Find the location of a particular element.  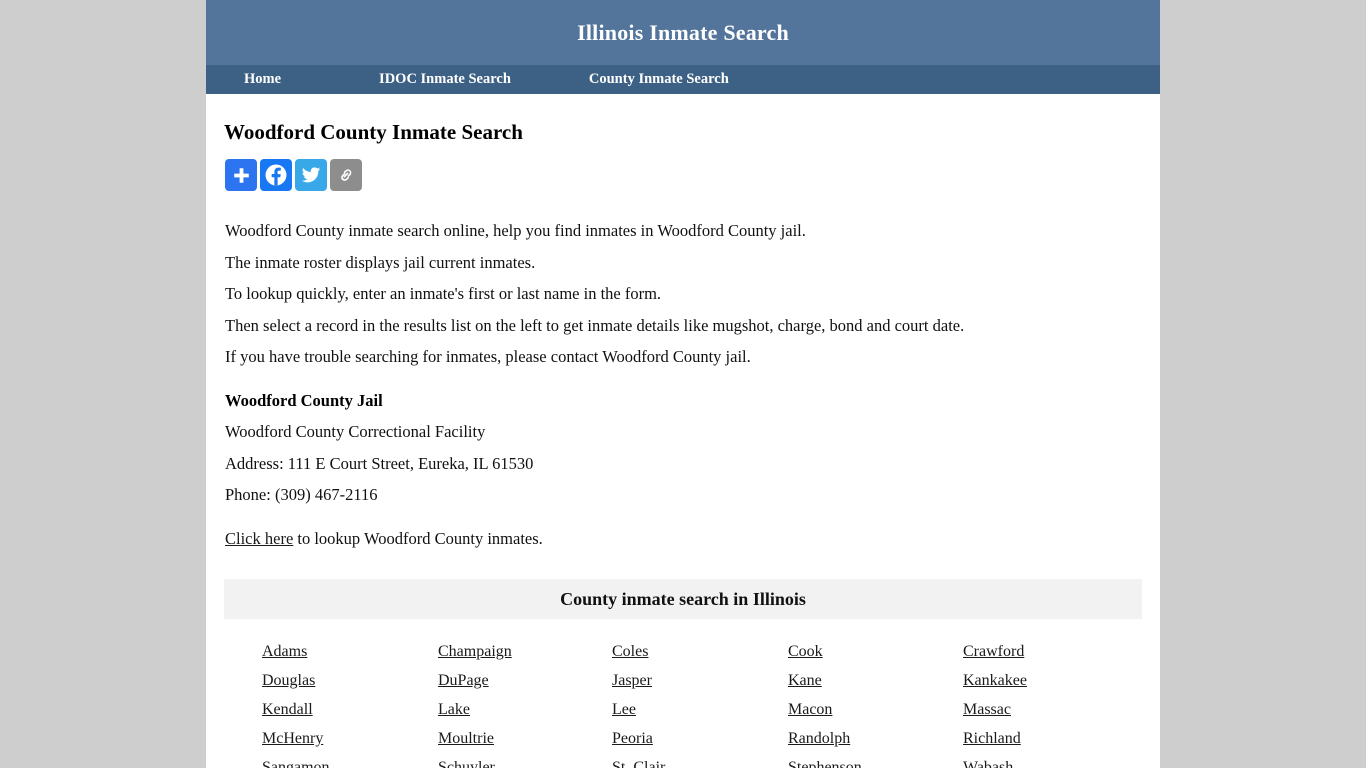

county-link-douglas: Douglas is located at coordinates (288, 680).